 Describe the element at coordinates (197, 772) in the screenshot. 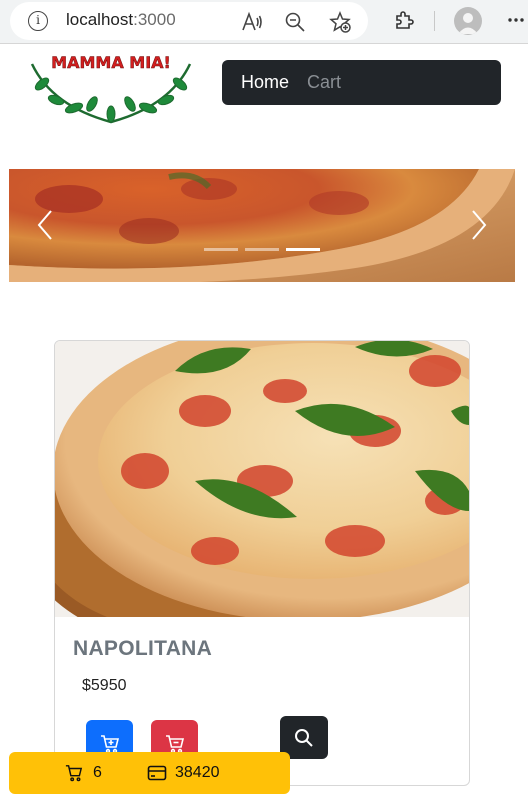

I see `cart-total: 38420` at that location.